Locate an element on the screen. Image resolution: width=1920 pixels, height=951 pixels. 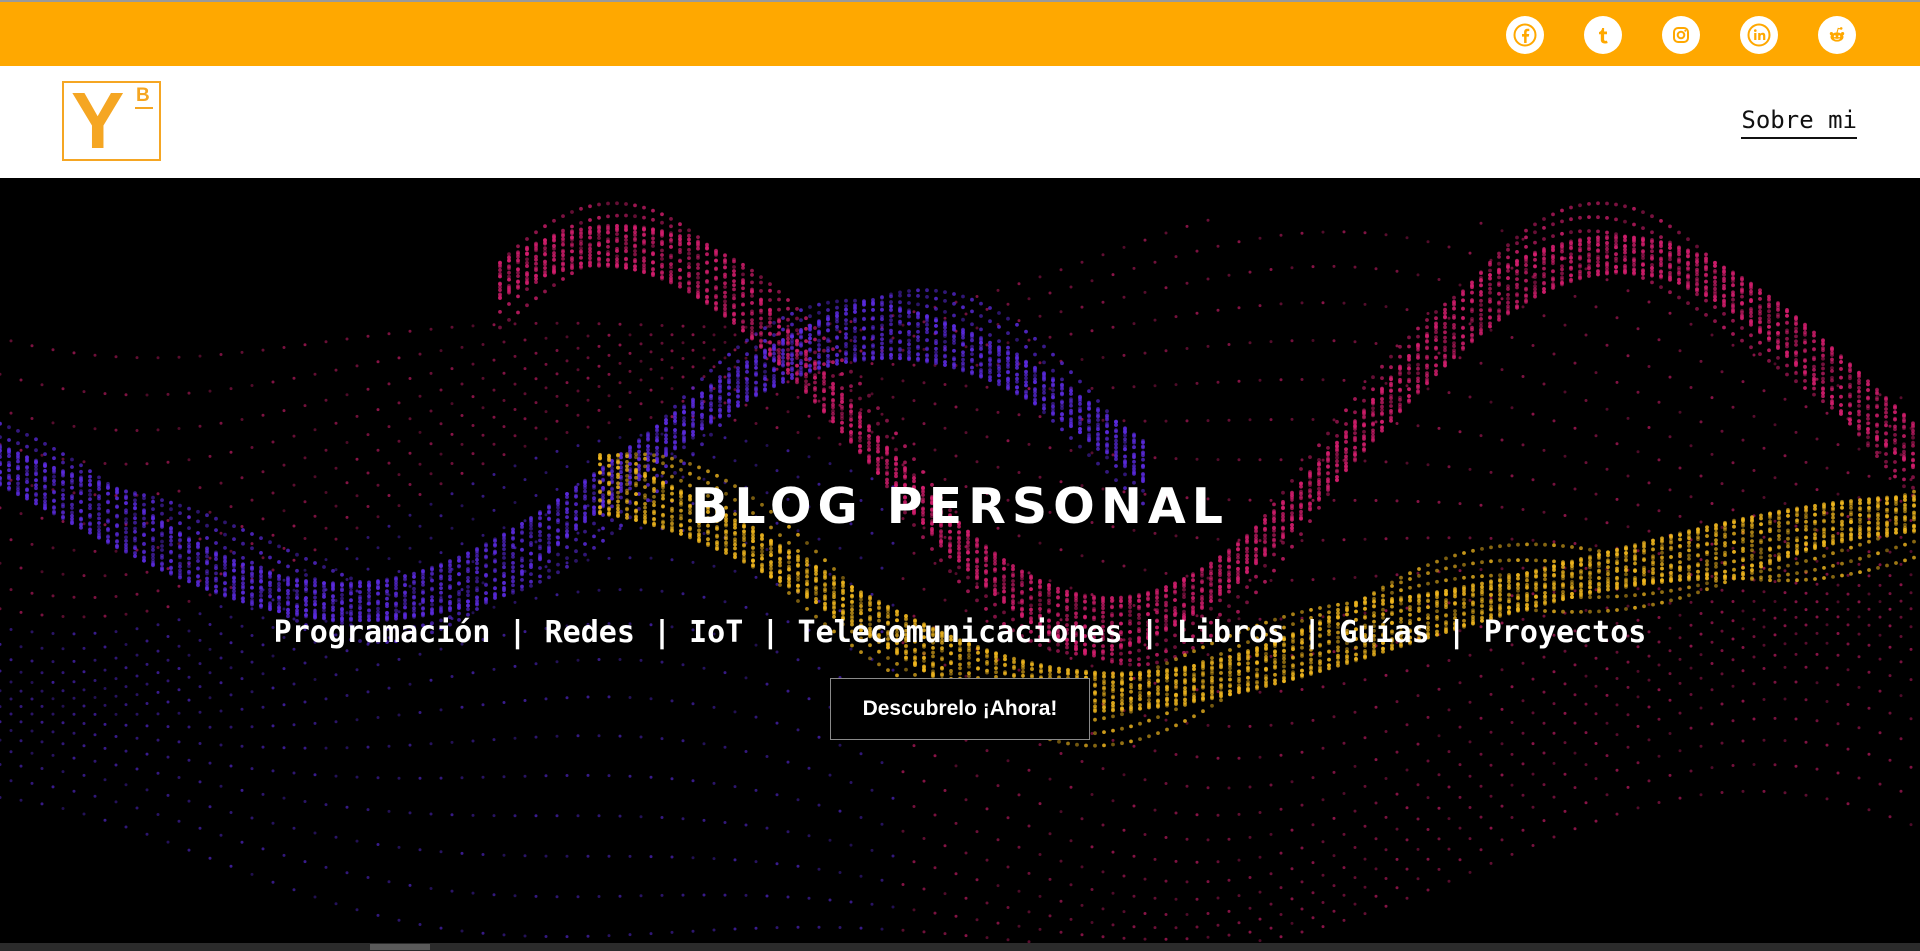
tumblr-icon is located at coordinates (1603, 35).